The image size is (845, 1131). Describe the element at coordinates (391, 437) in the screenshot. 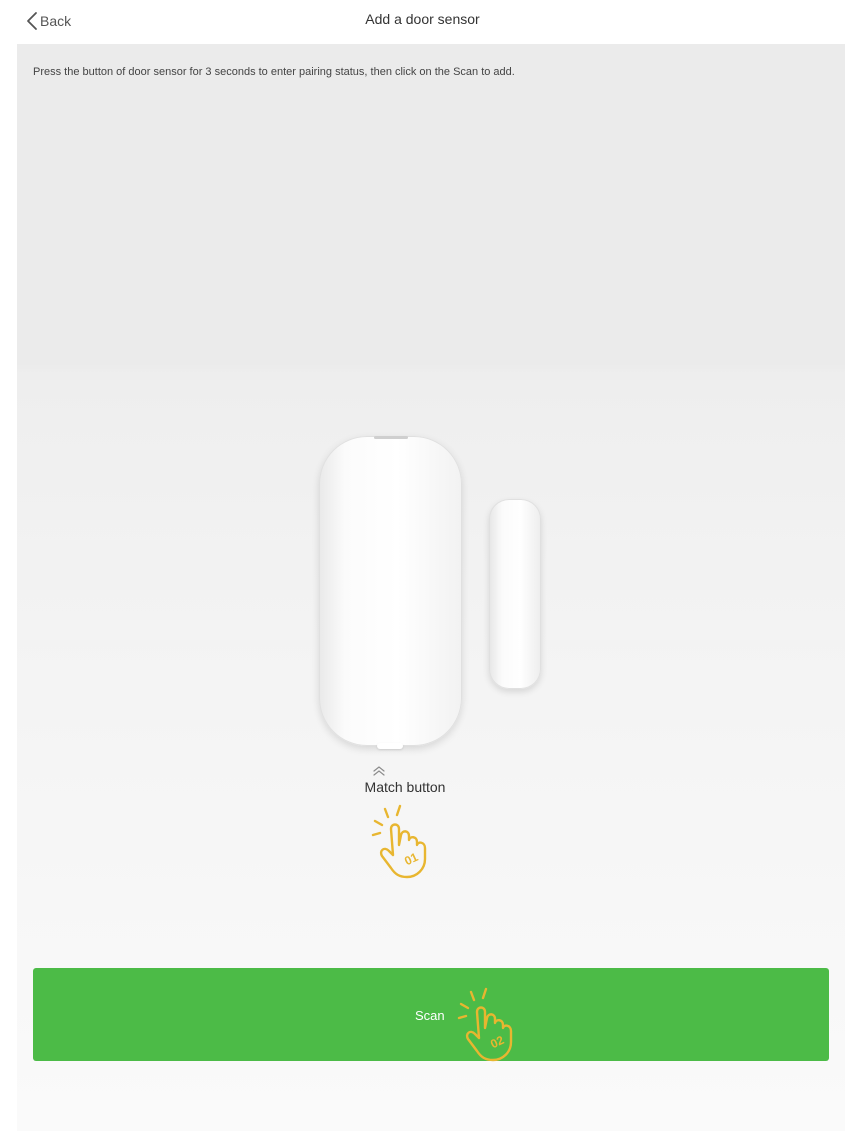

I see `sensor-indicator-mark` at that location.